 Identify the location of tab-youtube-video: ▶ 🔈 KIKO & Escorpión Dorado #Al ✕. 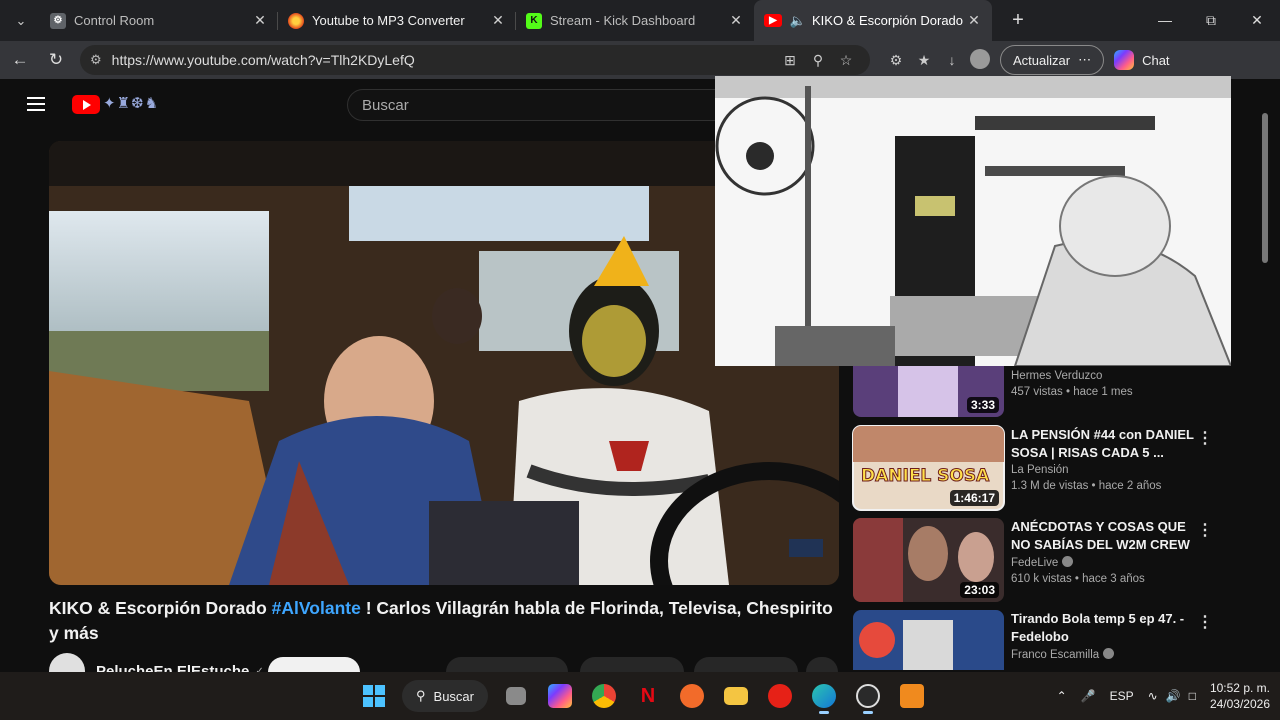
(873, 20).